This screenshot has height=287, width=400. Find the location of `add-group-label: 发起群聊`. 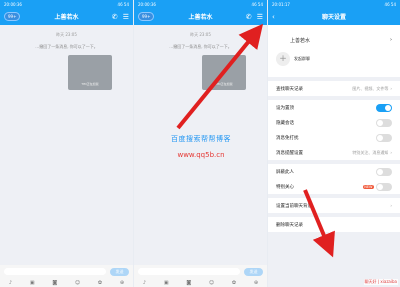

add-group-label: 发起群聊 is located at coordinates (302, 58).